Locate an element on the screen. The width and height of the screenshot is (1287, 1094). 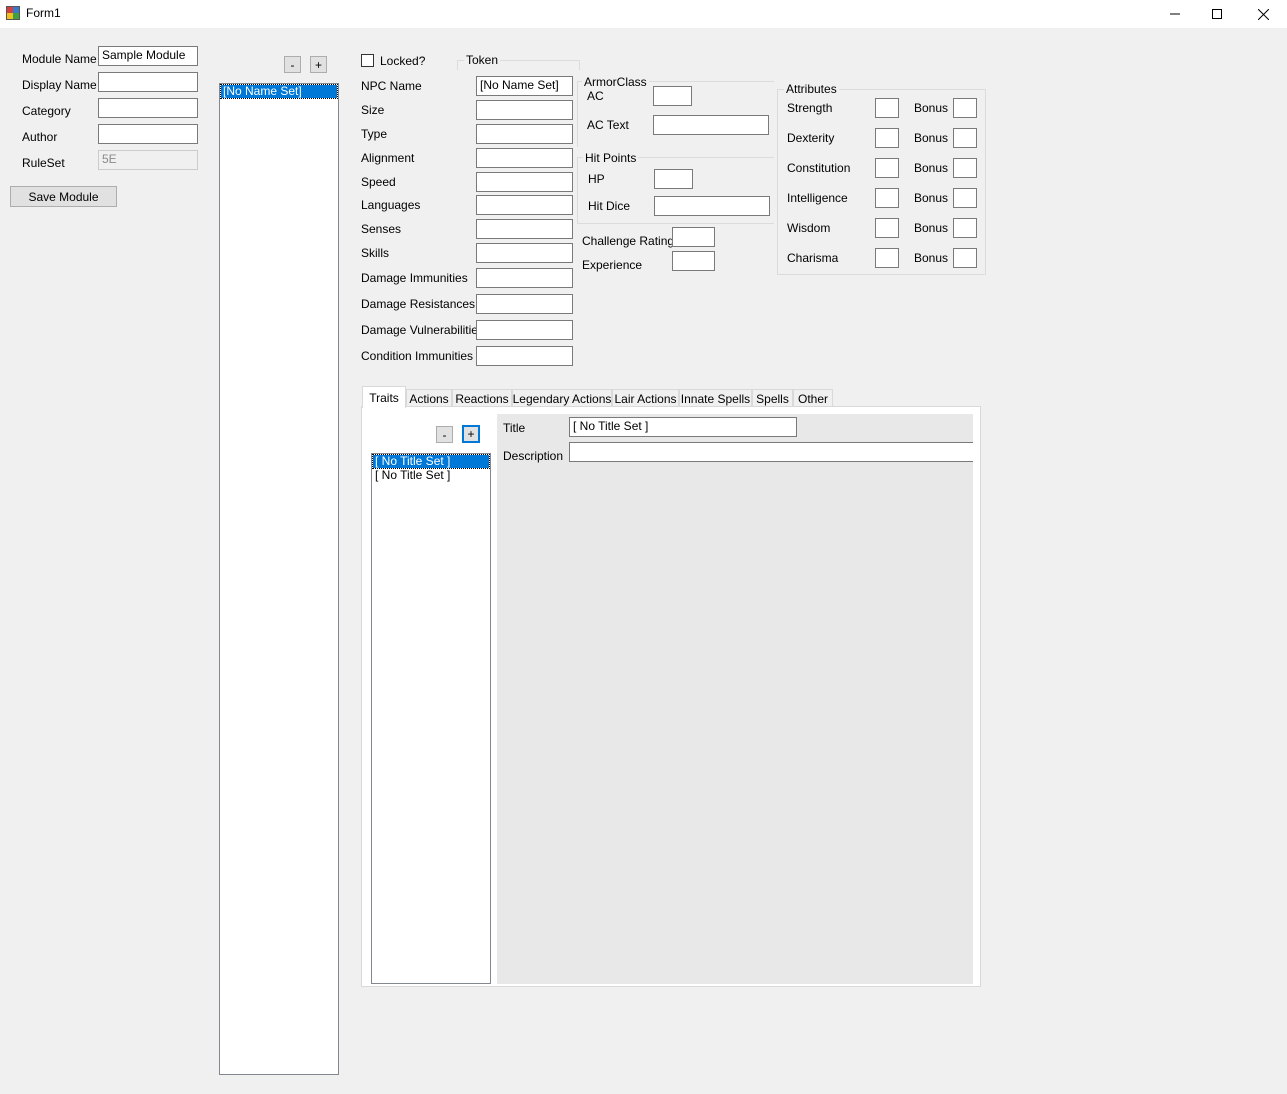
alignment-label: Alignment is located at coordinates (388, 158).